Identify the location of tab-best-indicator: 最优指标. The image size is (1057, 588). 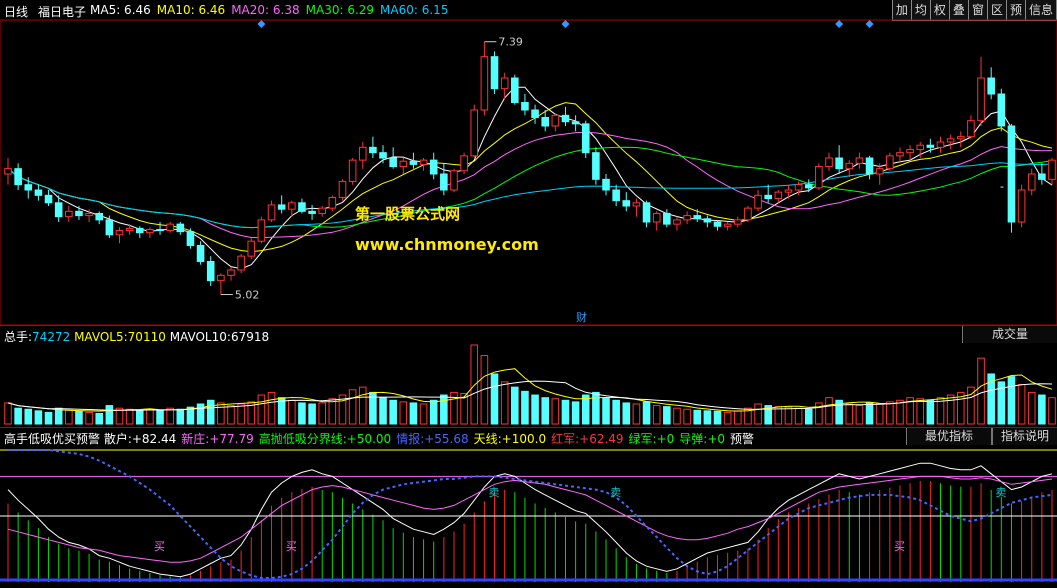
(949, 436).